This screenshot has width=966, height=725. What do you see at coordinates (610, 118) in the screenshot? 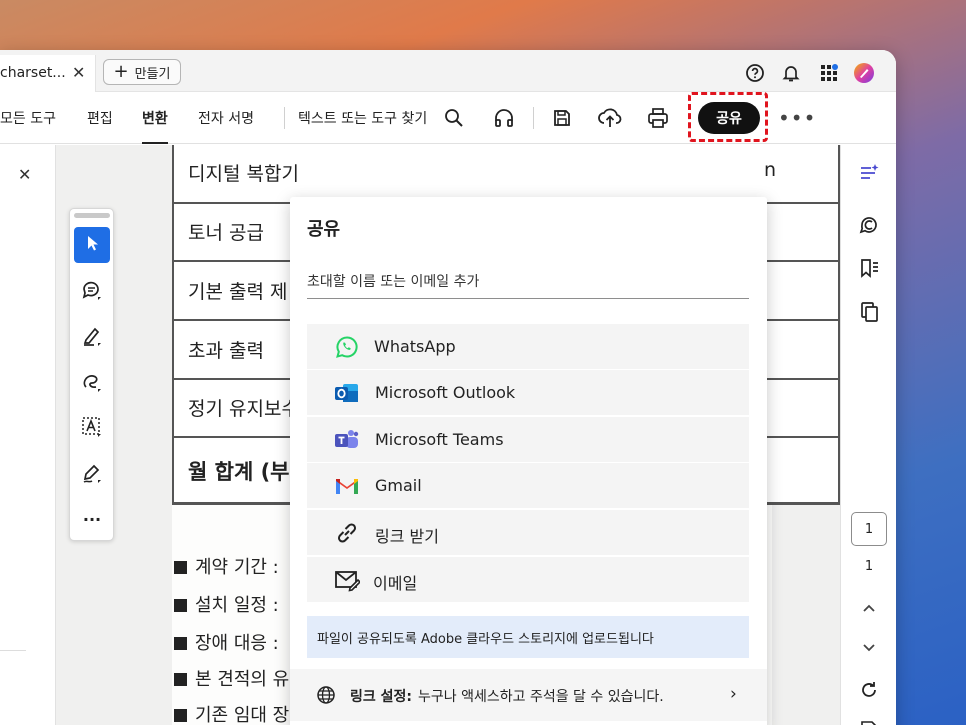
I see `upload-icon` at bounding box center [610, 118].